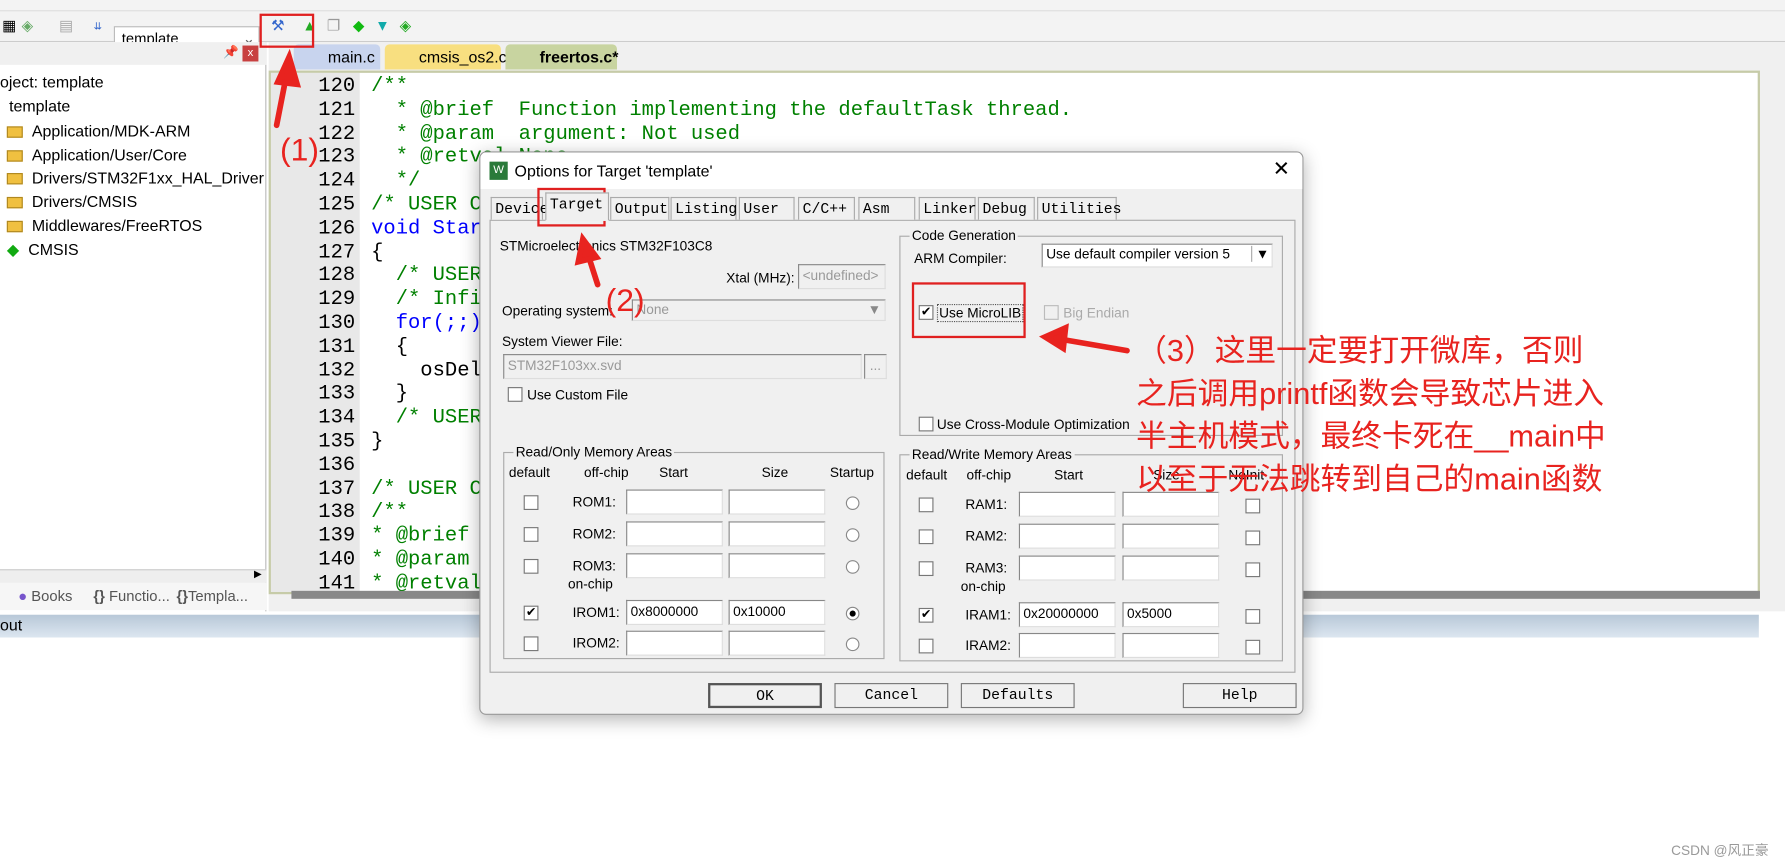  What do you see at coordinates (1370, 393) in the screenshot?
I see `note-line: 之后调用printf函数会导致芯片进入` at bounding box center [1370, 393].